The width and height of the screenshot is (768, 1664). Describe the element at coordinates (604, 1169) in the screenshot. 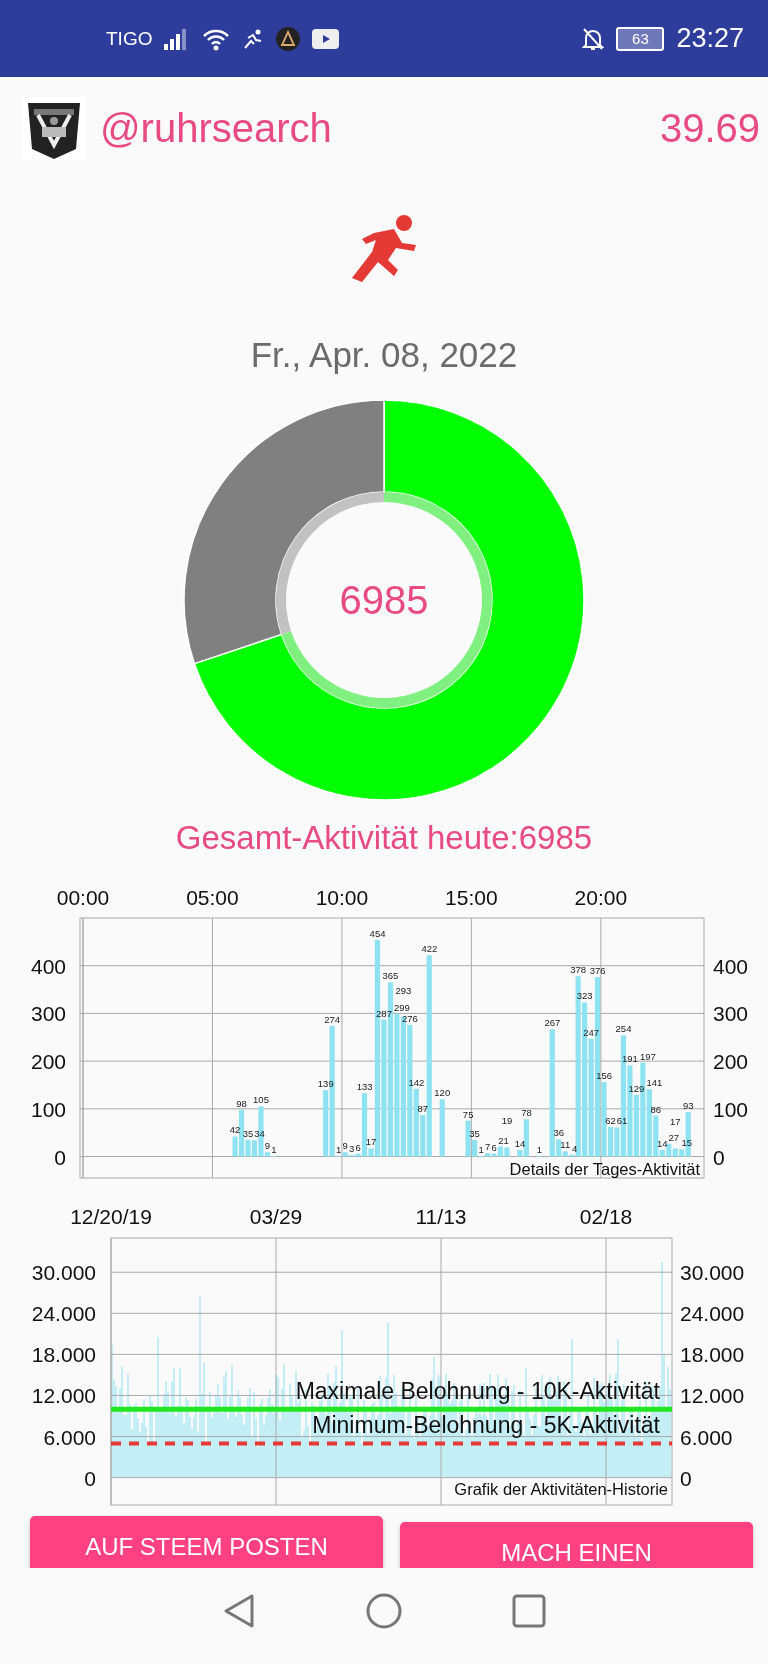

I see `chart-title: Details der Tages-Aktivität` at that location.